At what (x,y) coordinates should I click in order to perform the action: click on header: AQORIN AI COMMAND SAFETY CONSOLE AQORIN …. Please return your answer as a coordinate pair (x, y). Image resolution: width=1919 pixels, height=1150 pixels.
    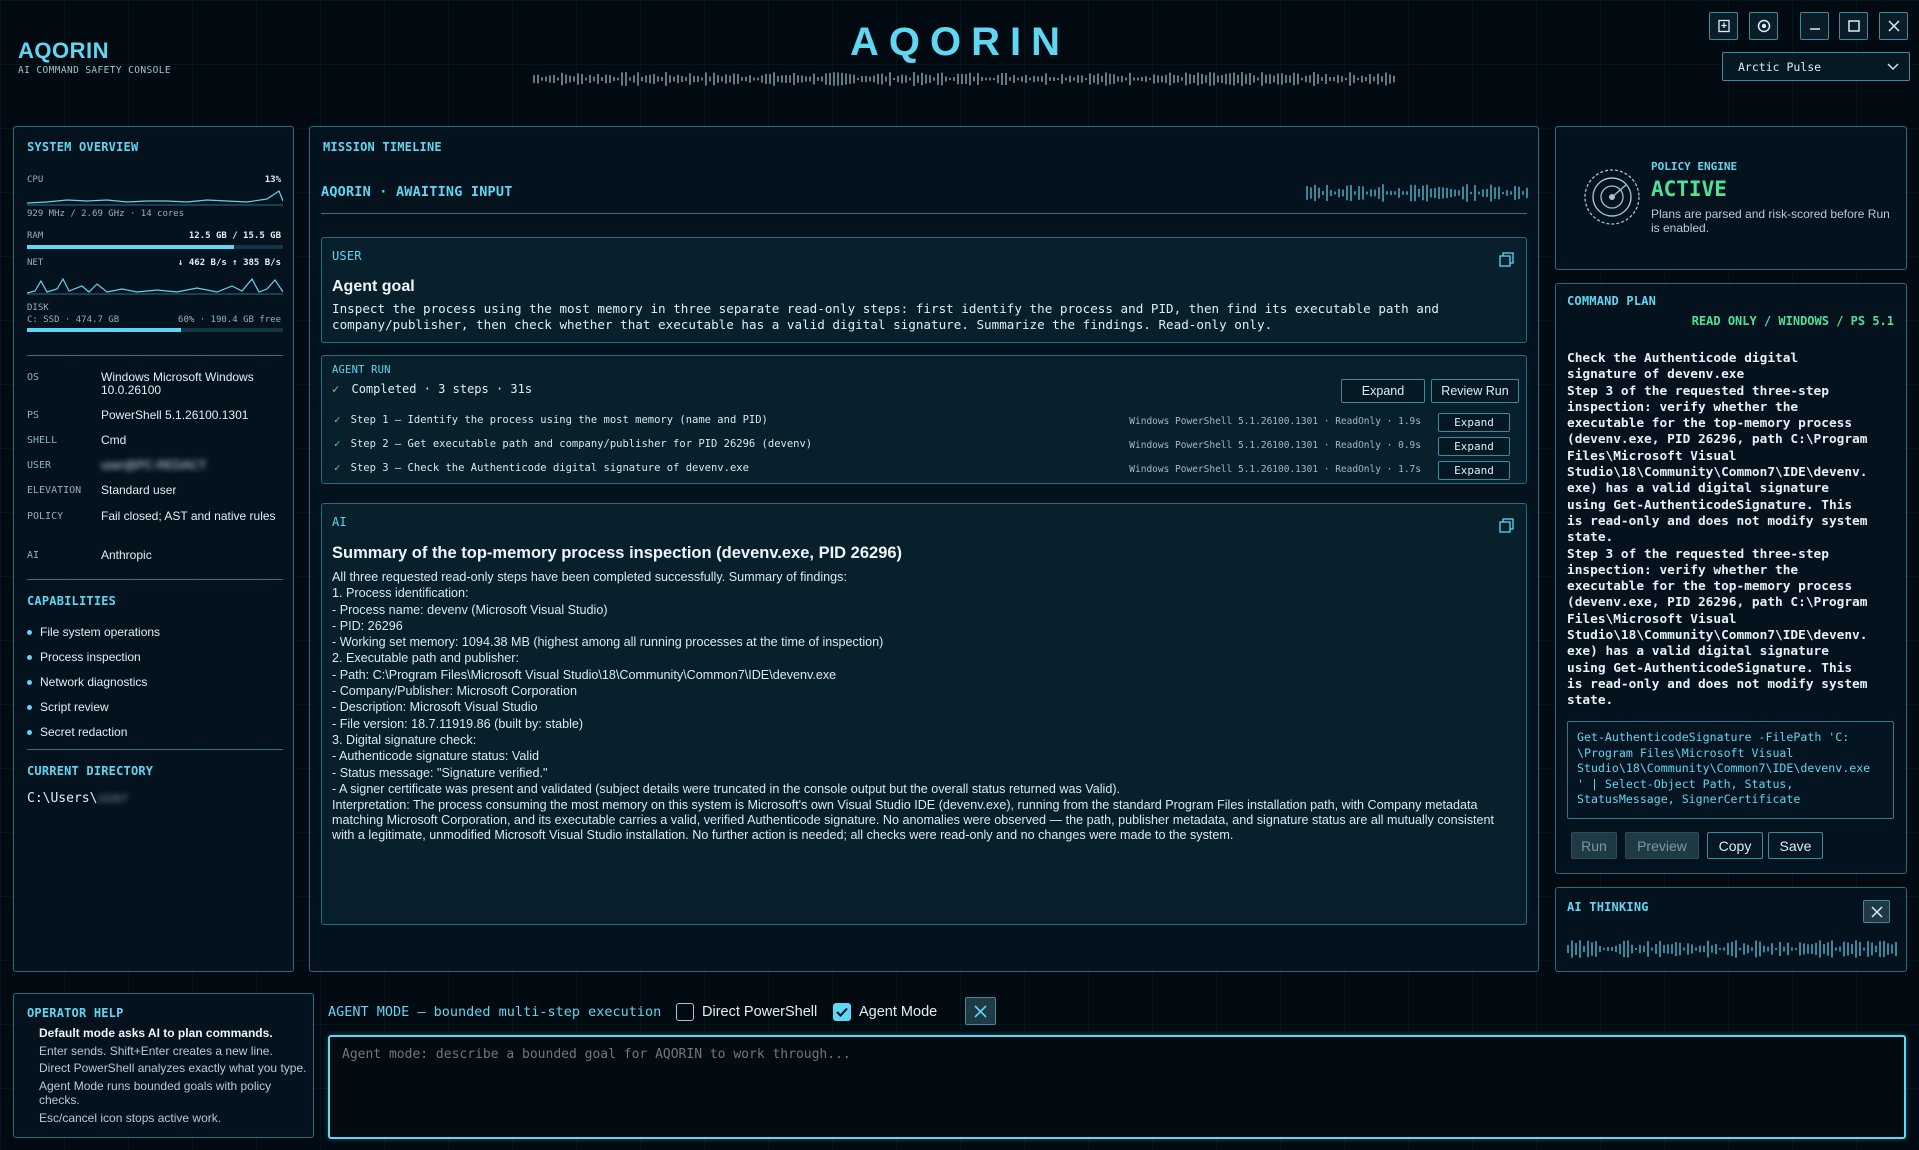
    Looking at the image, I should click on (959, 50).